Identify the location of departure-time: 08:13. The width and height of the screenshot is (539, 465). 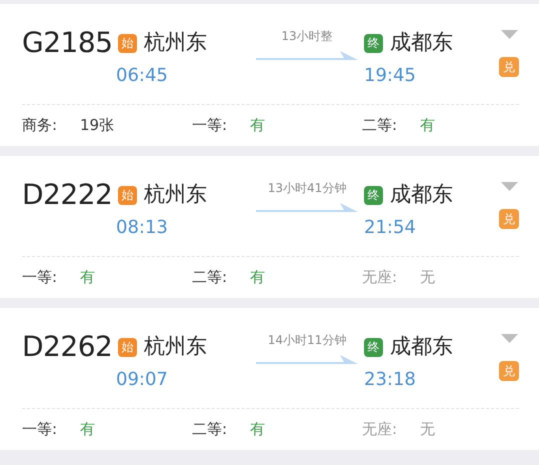
(142, 228).